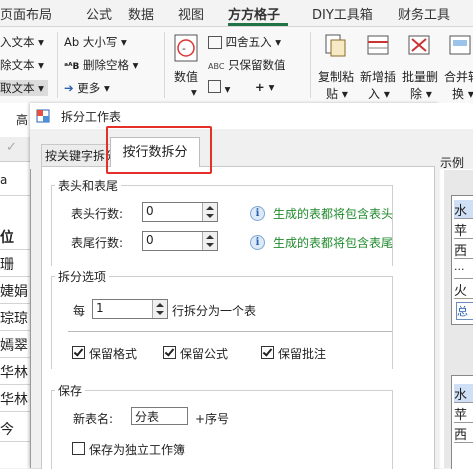  Describe the element at coordinates (93, 88) in the screenshot. I see `more-label: 更多 ▾` at that location.